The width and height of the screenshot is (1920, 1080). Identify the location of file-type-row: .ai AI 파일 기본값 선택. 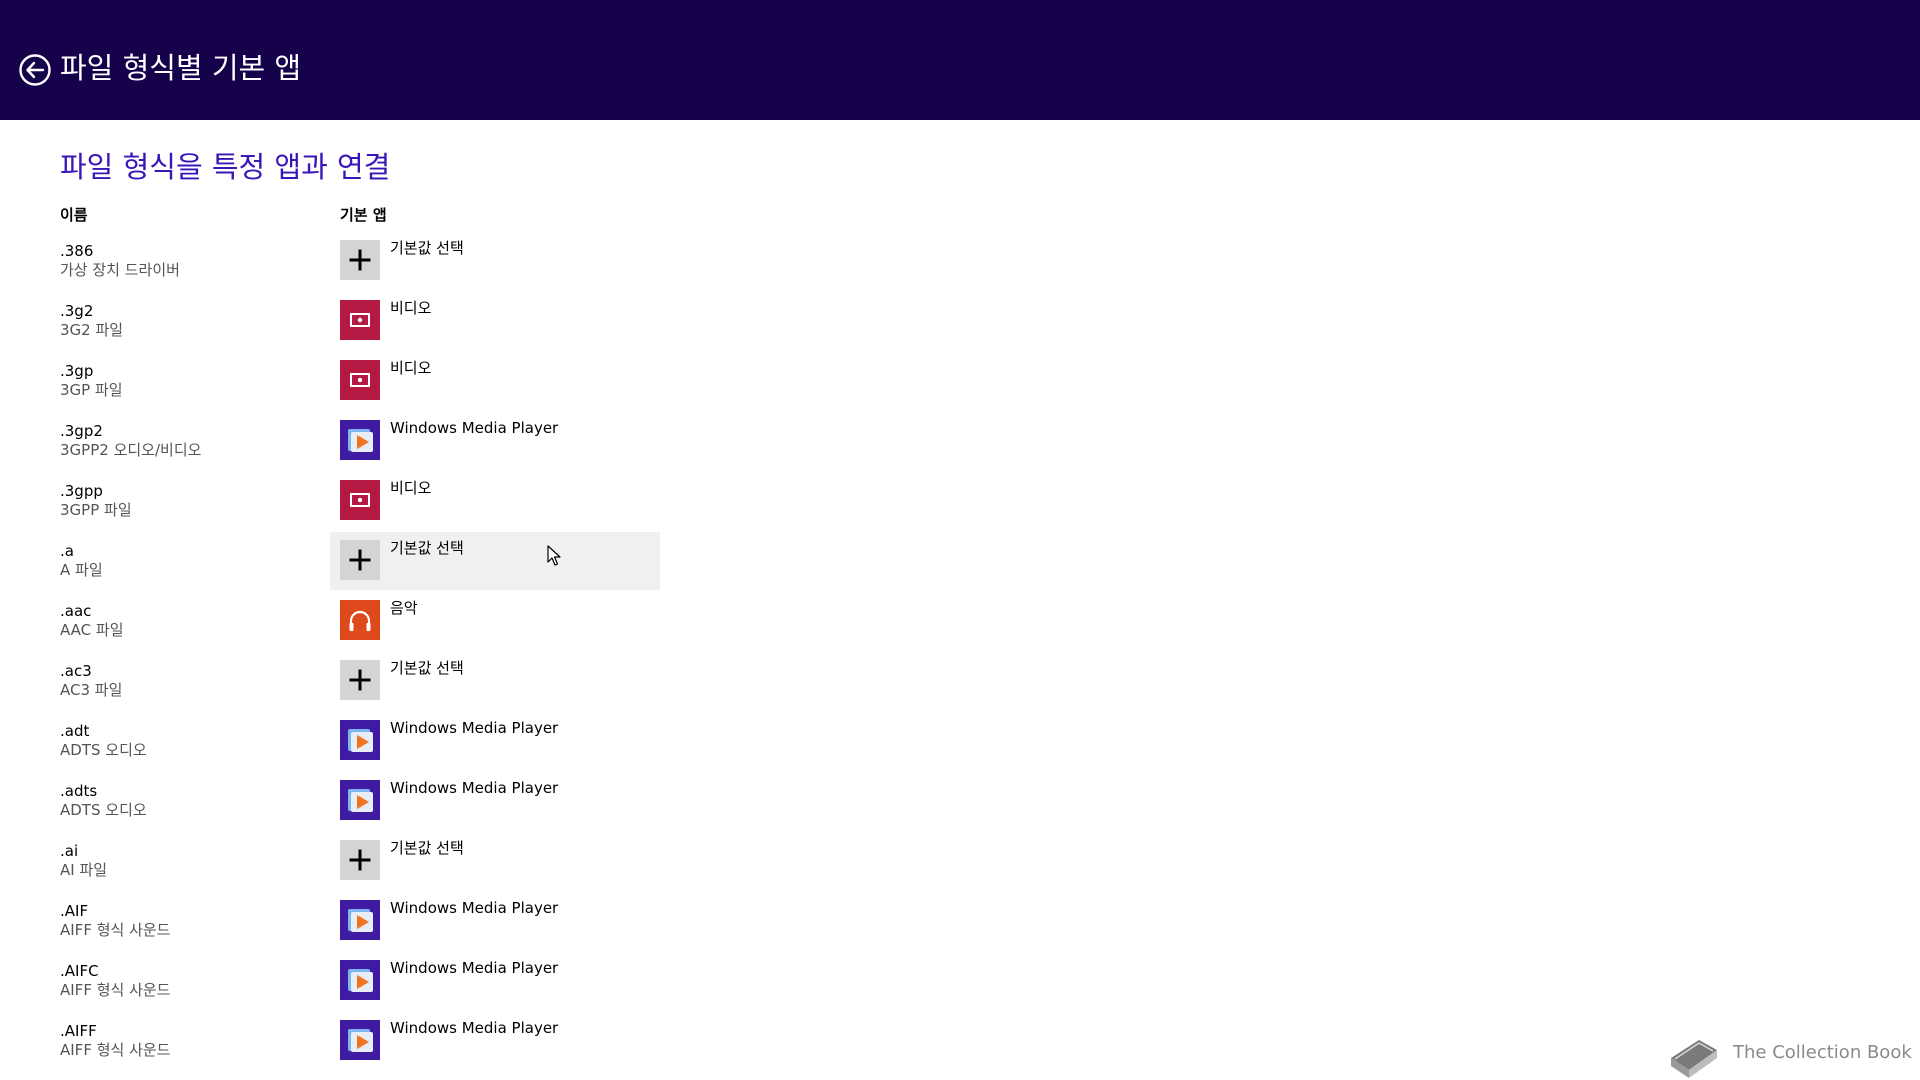
(960, 869).